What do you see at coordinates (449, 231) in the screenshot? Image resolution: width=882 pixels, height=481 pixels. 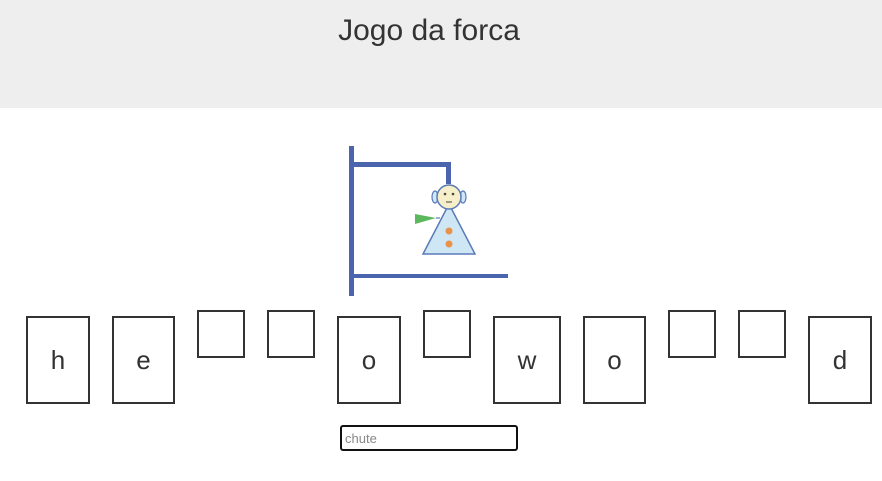 I see `figure-button-top` at bounding box center [449, 231].